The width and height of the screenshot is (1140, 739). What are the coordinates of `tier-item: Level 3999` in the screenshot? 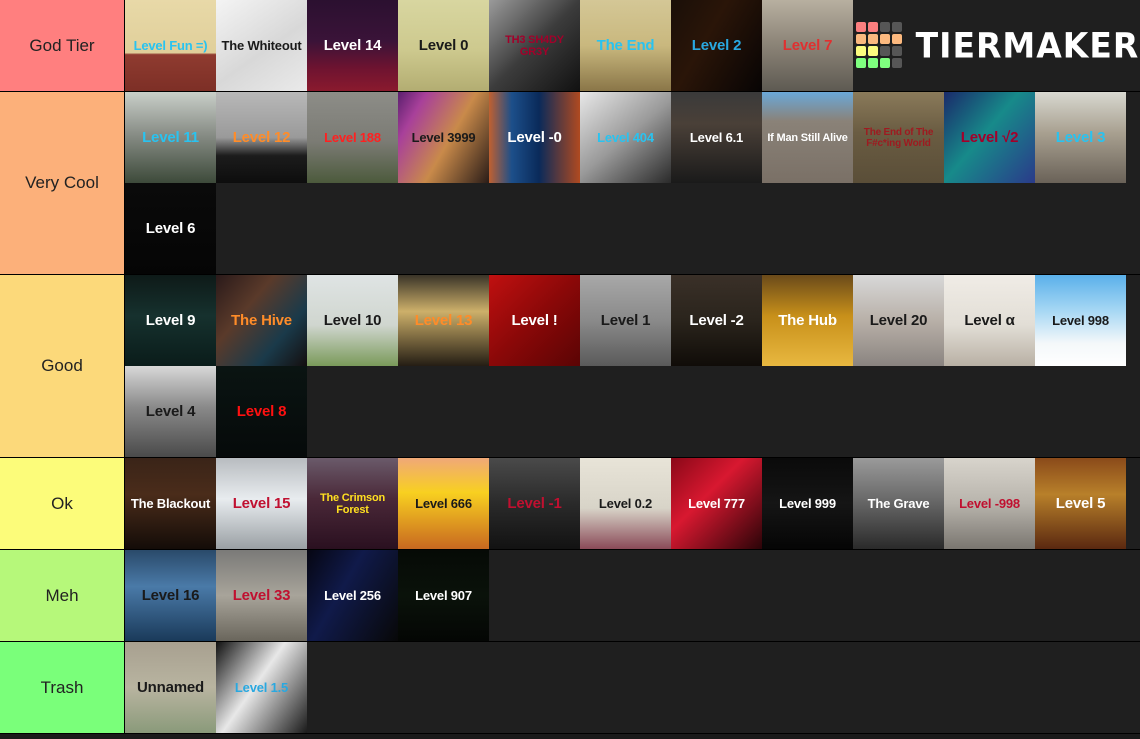 It's located at (443, 137).